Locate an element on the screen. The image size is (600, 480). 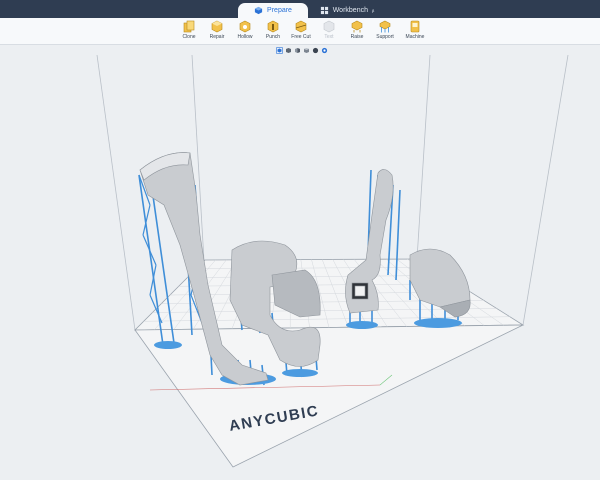
raise-icon is located at coordinates (357, 26).